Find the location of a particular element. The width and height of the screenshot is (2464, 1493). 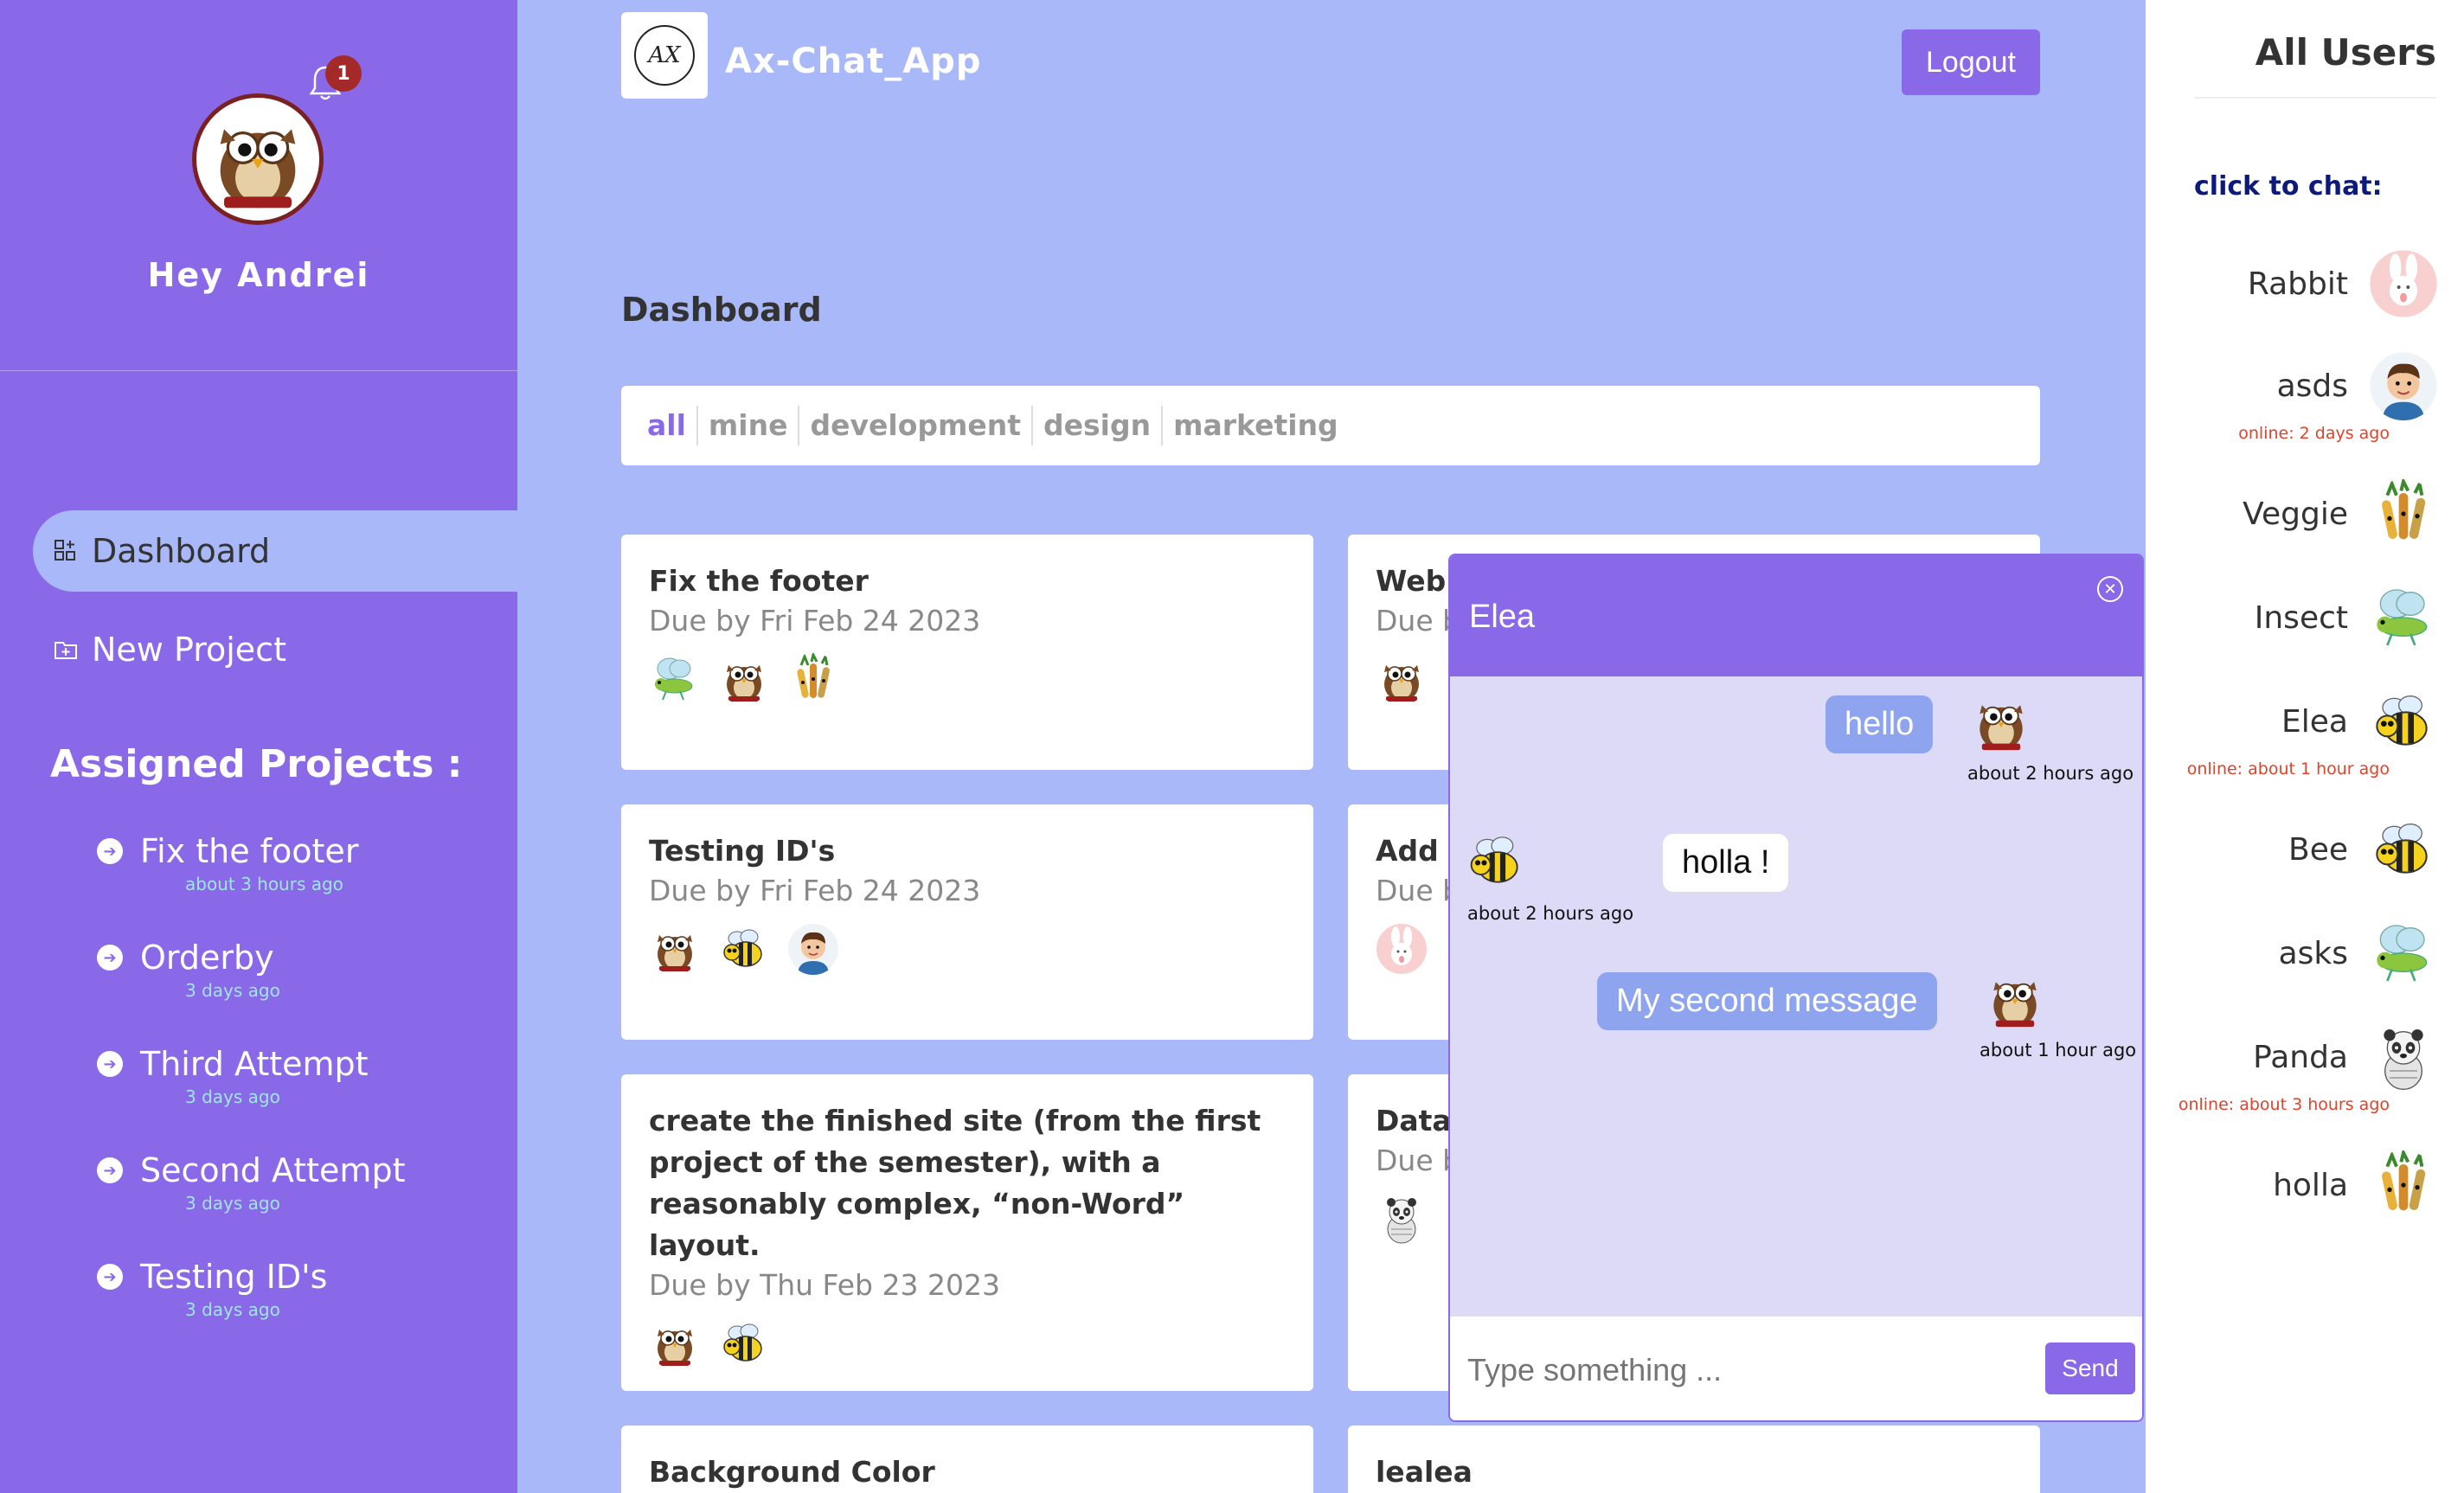

user-name: Rabbit is located at coordinates (2298, 284).